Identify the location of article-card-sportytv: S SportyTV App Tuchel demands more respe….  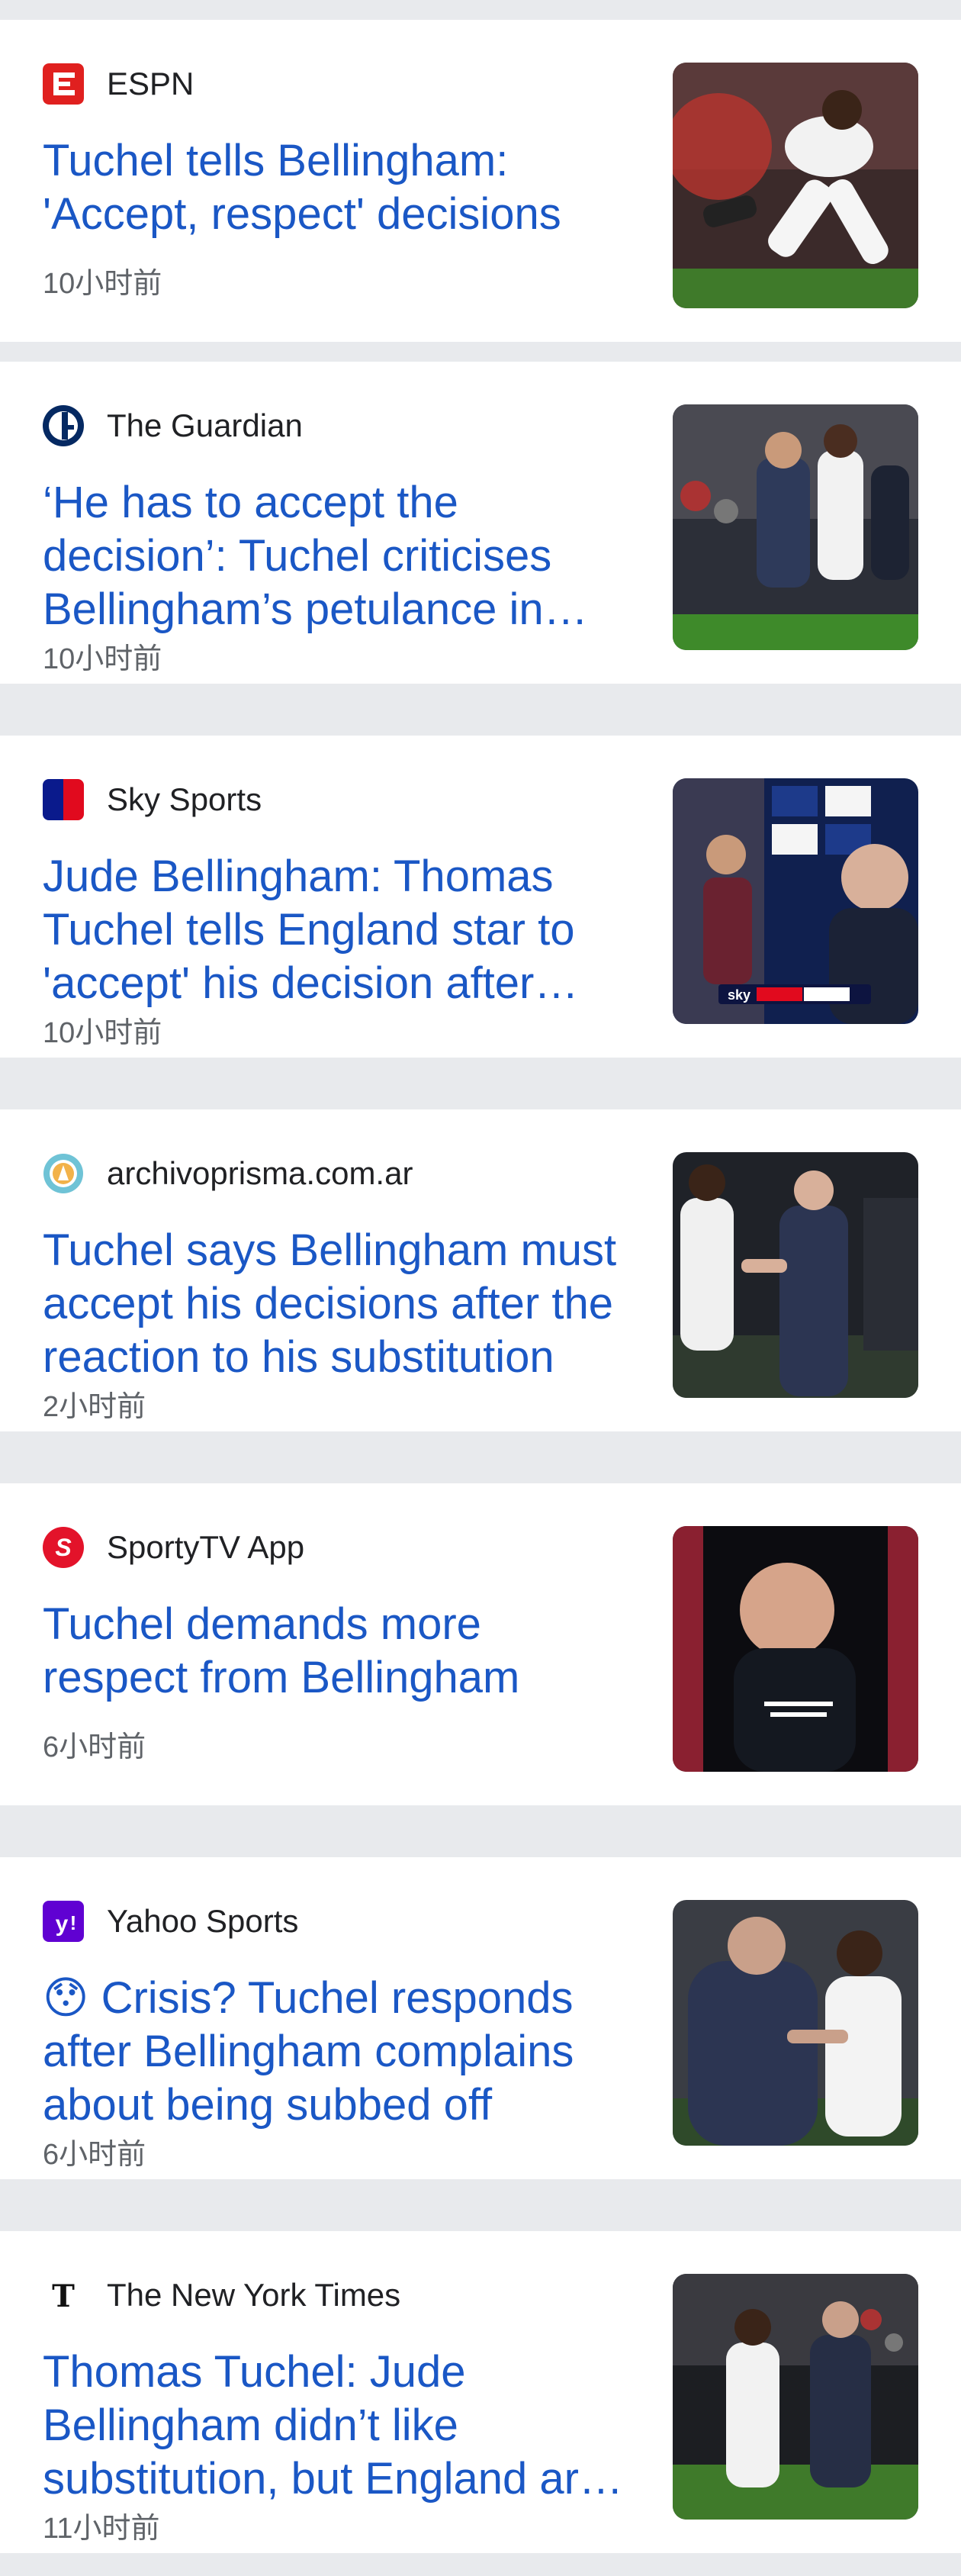
(480, 1644).